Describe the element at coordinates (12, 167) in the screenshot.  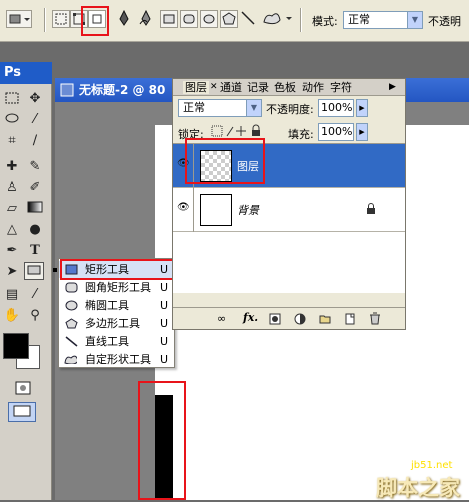
I see `healing-brush-icon: ✚` at that location.